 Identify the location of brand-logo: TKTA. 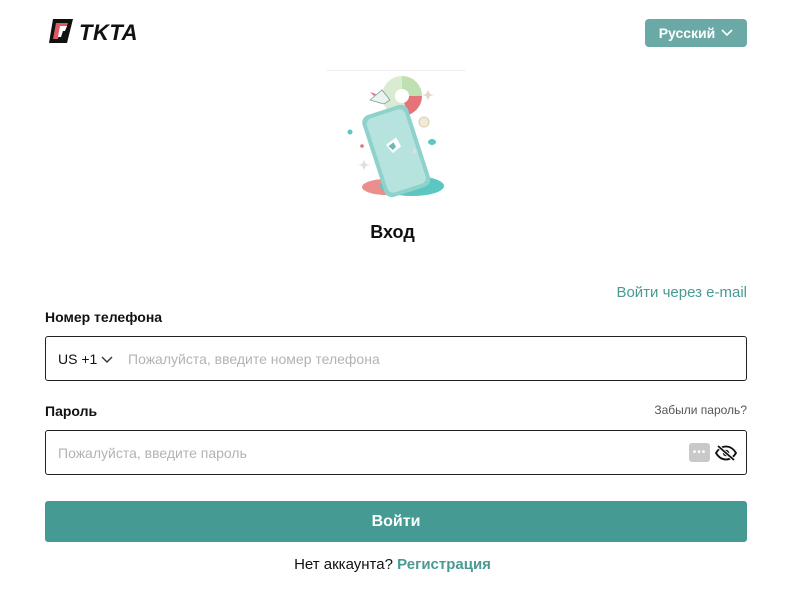
(92, 33).